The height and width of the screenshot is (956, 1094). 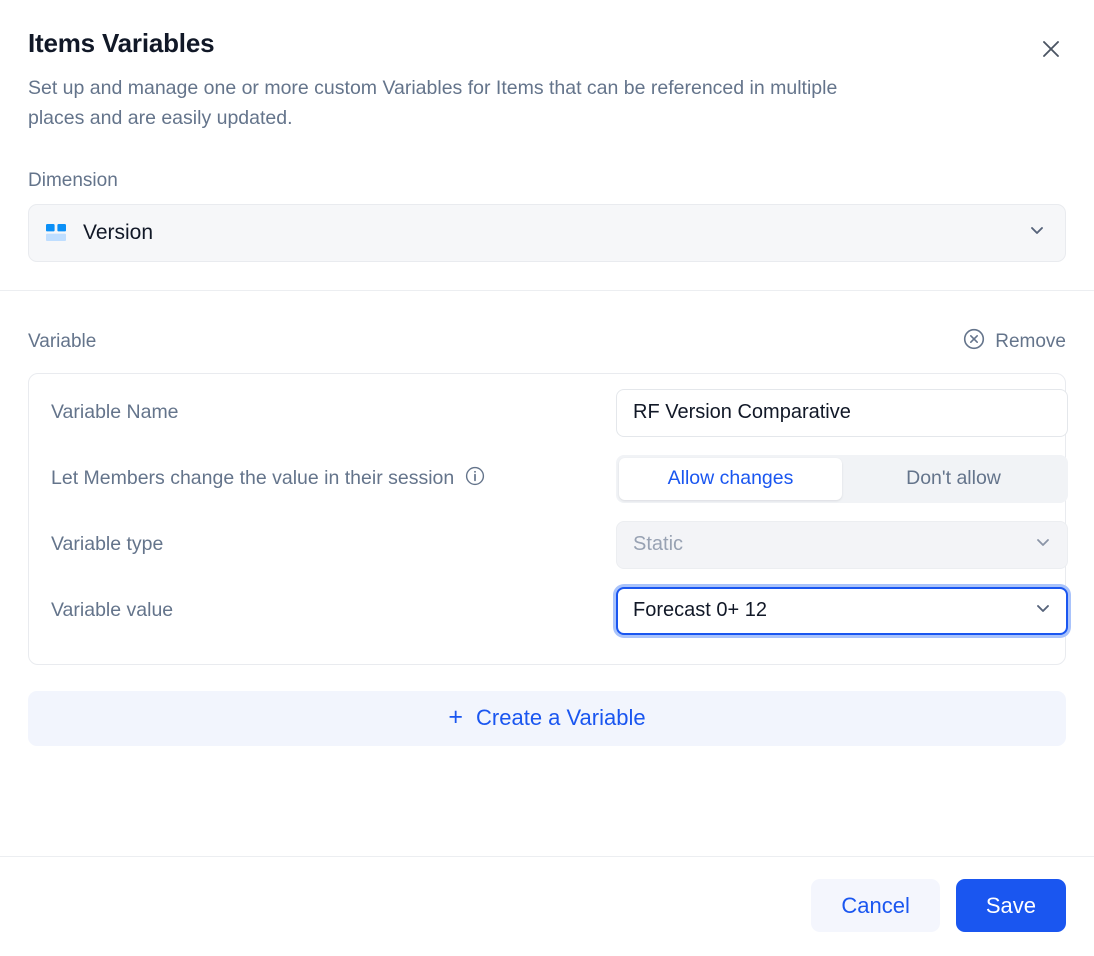 I want to click on variable-name-label: Variable Name, so click(x=115, y=412).